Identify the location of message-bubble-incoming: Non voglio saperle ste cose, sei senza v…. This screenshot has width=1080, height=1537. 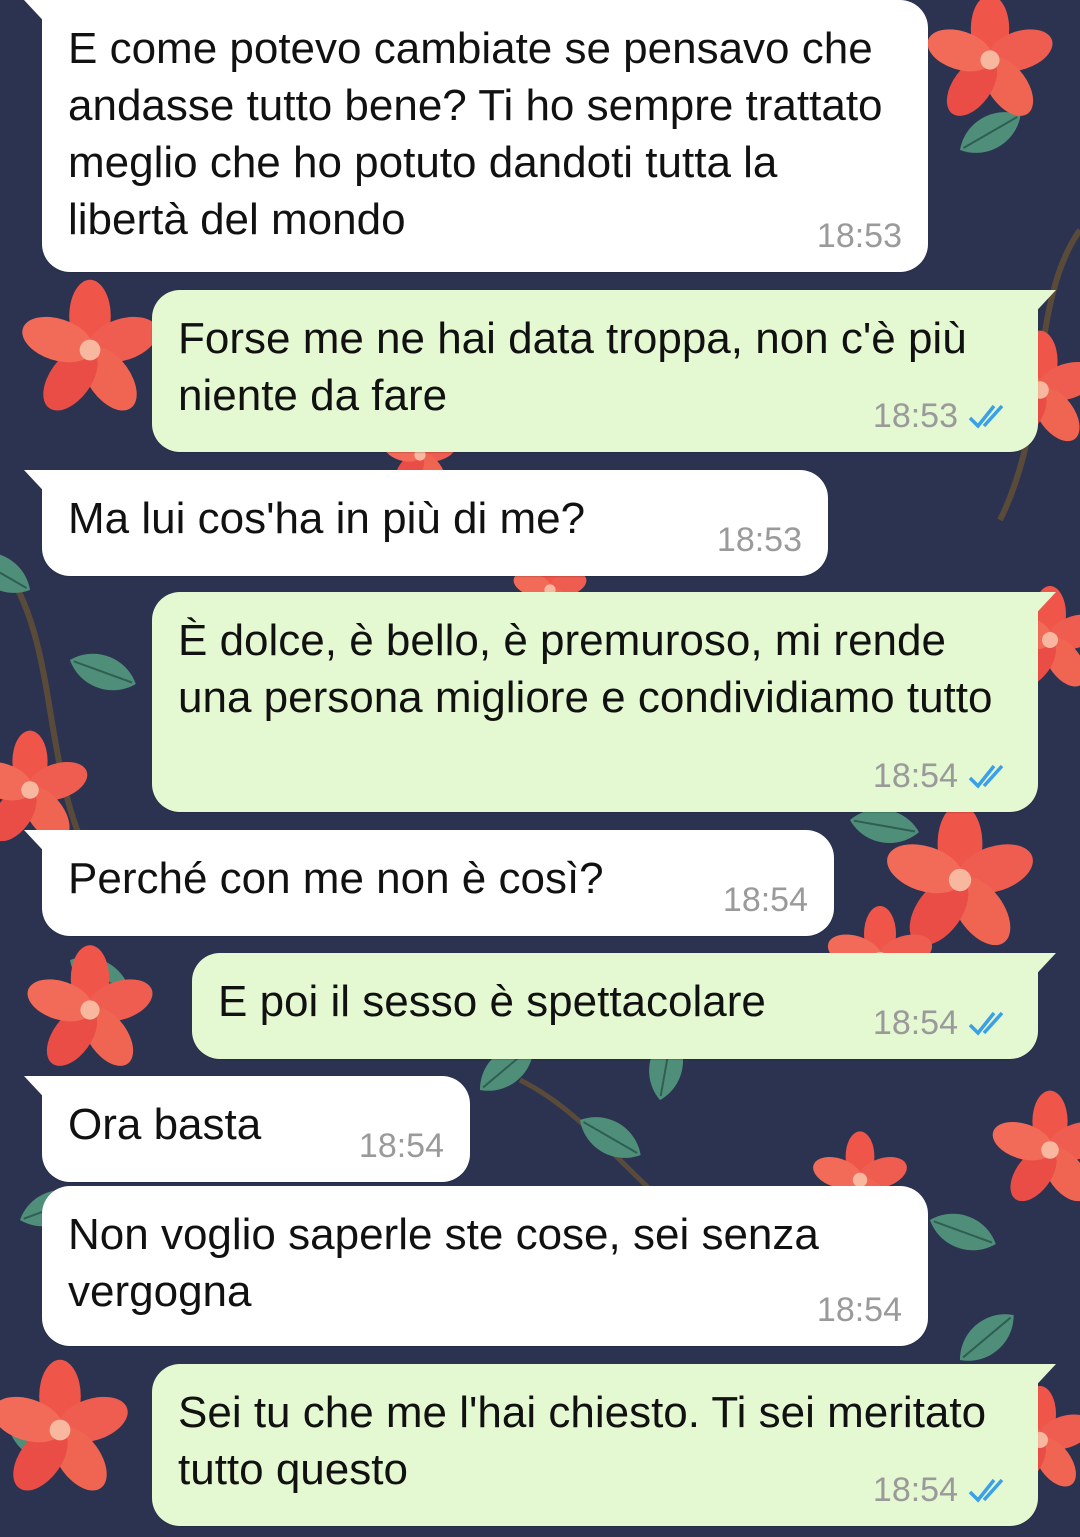
(485, 1266).